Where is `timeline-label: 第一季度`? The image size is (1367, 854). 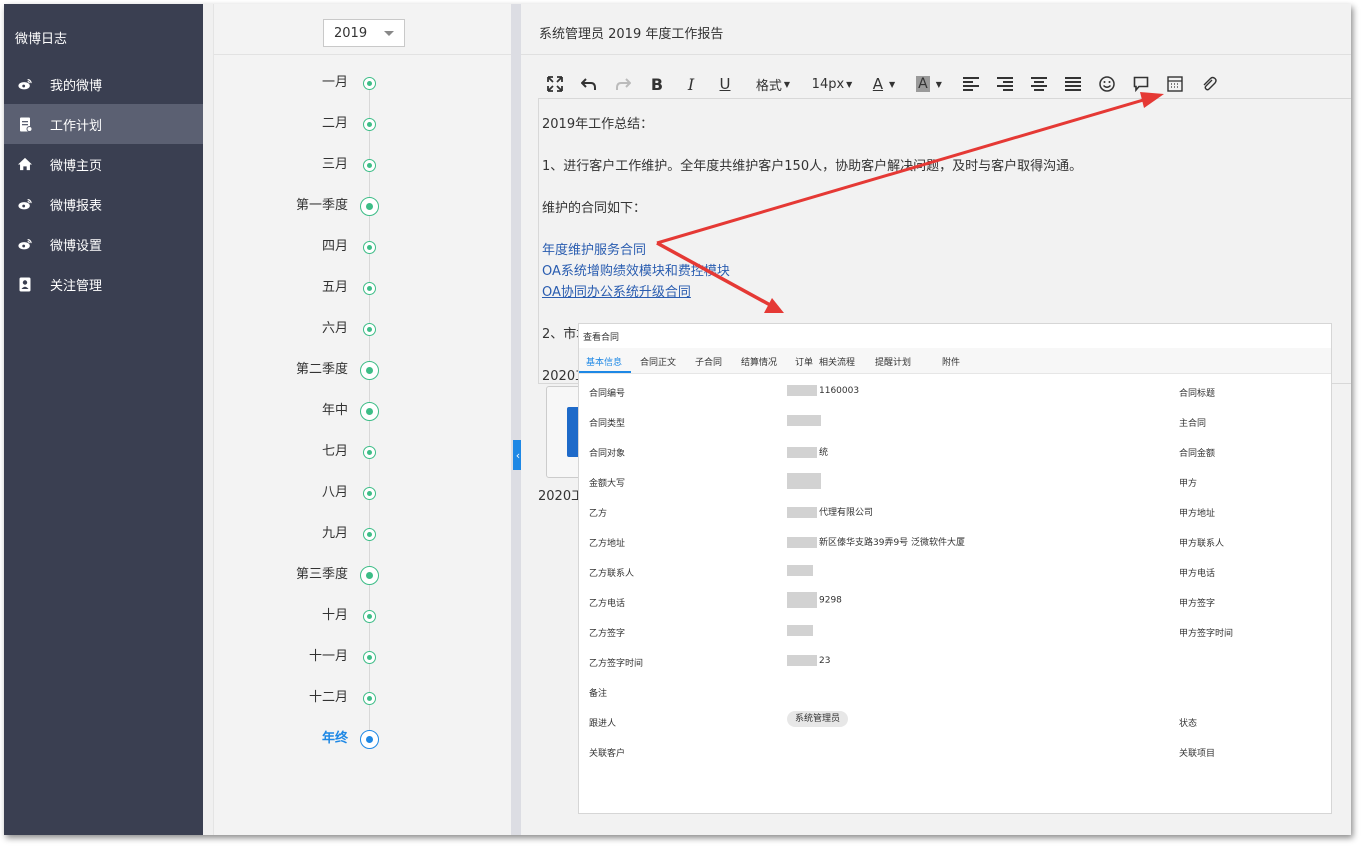 timeline-label: 第一季度 is located at coordinates (322, 206).